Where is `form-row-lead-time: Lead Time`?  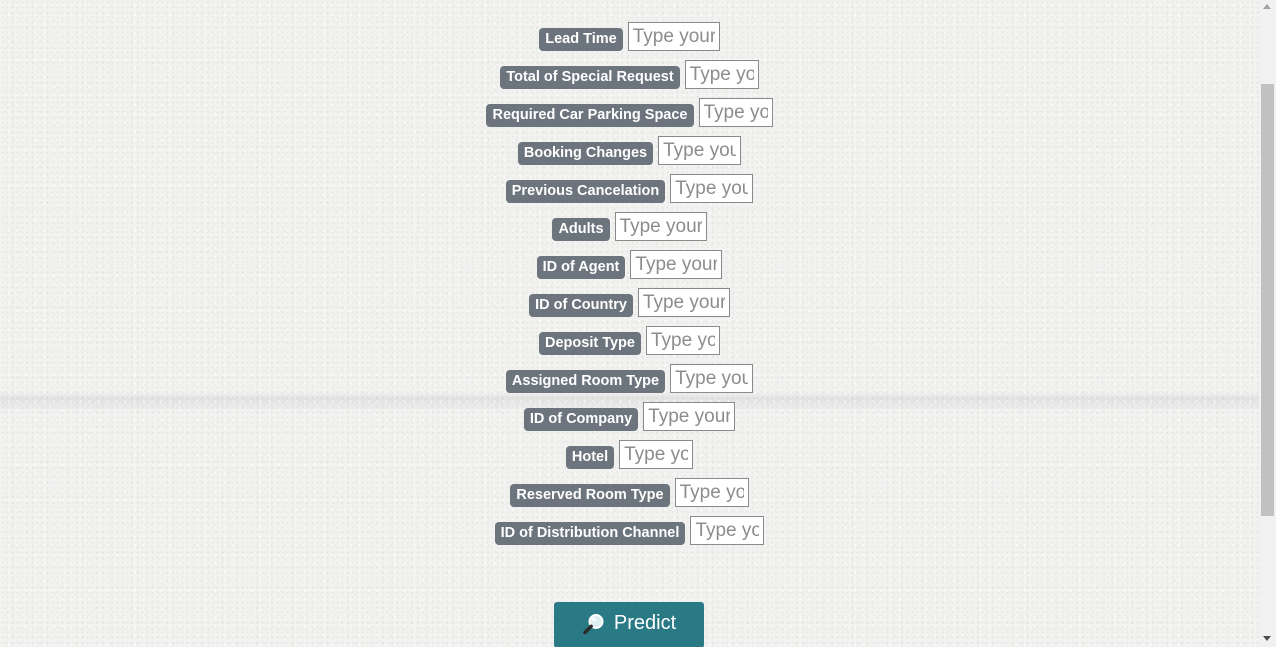
form-row-lead-time: Lead Time is located at coordinates (629, 41).